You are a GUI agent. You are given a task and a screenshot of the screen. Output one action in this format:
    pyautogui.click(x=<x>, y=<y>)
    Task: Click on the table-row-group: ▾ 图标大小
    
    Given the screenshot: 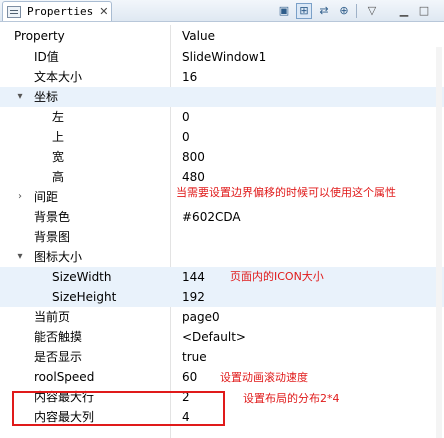 What is the action you would take?
    pyautogui.click(x=222, y=257)
    